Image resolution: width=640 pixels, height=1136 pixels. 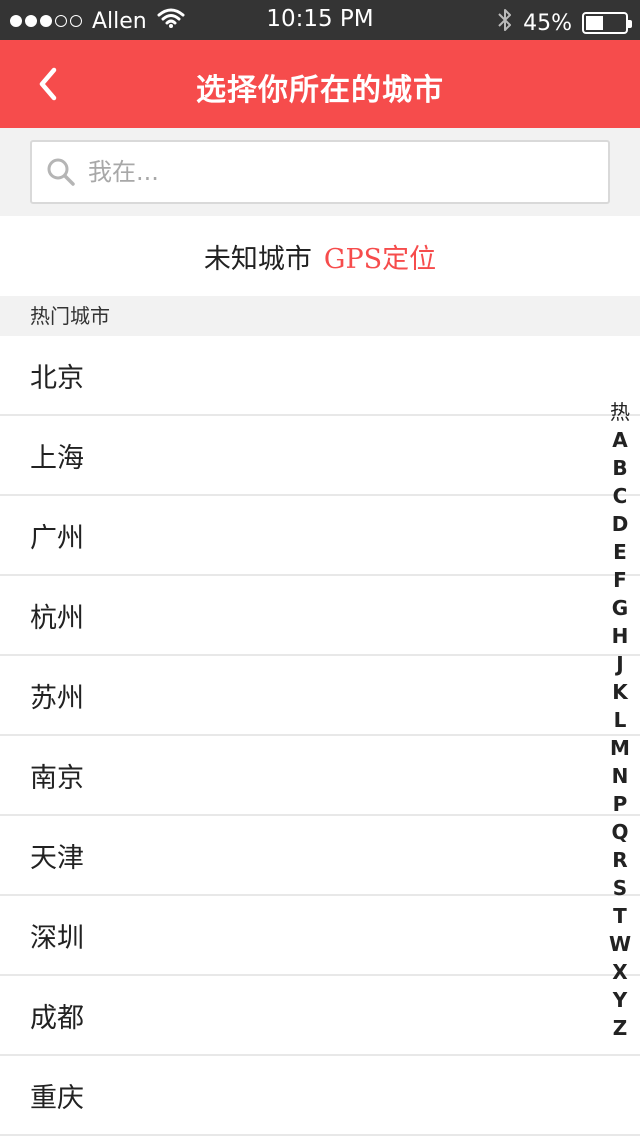 I want to click on gps-locate-button: GPS定位, so click(x=380, y=256).